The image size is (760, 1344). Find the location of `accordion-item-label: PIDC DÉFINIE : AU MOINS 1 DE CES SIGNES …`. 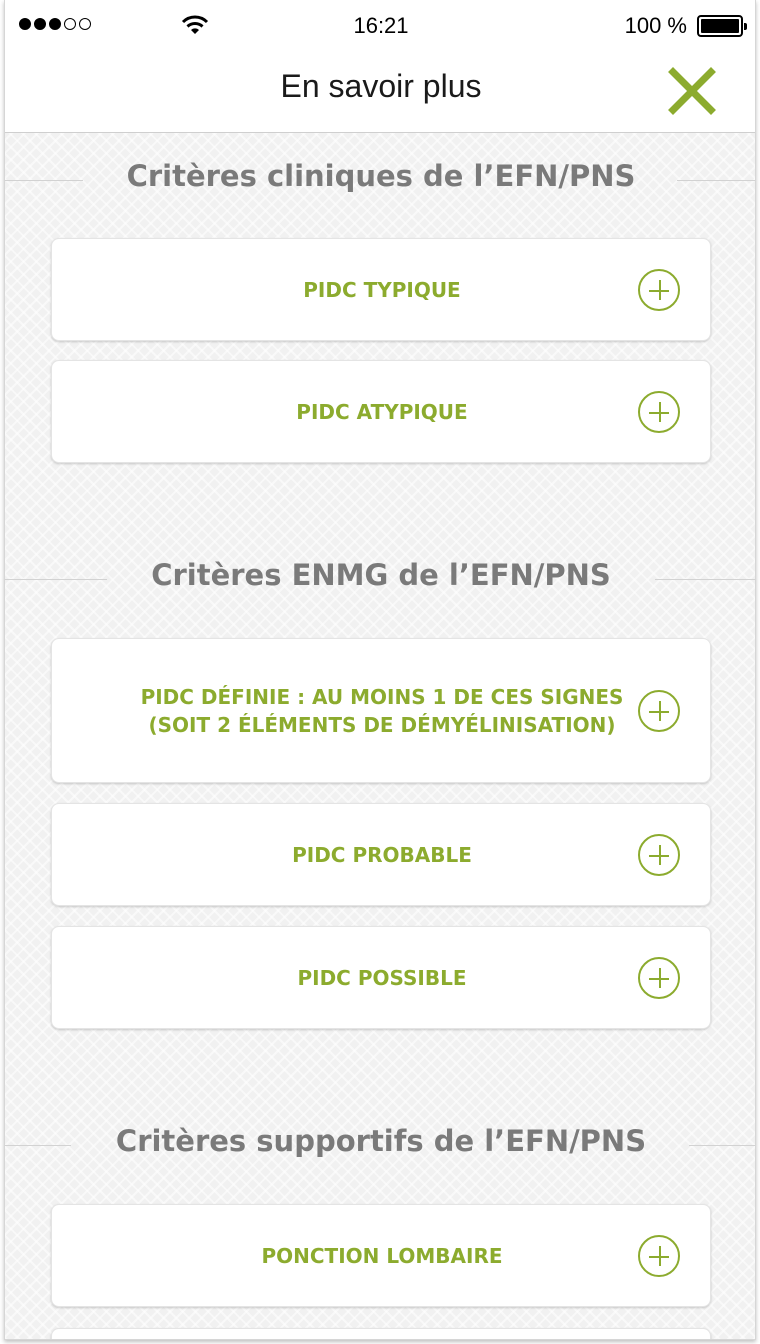

accordion-item-label: PIDC DÉFINIE : AU MOINS 1 DE CES SIGNES … is located at coordinates (382, 710).